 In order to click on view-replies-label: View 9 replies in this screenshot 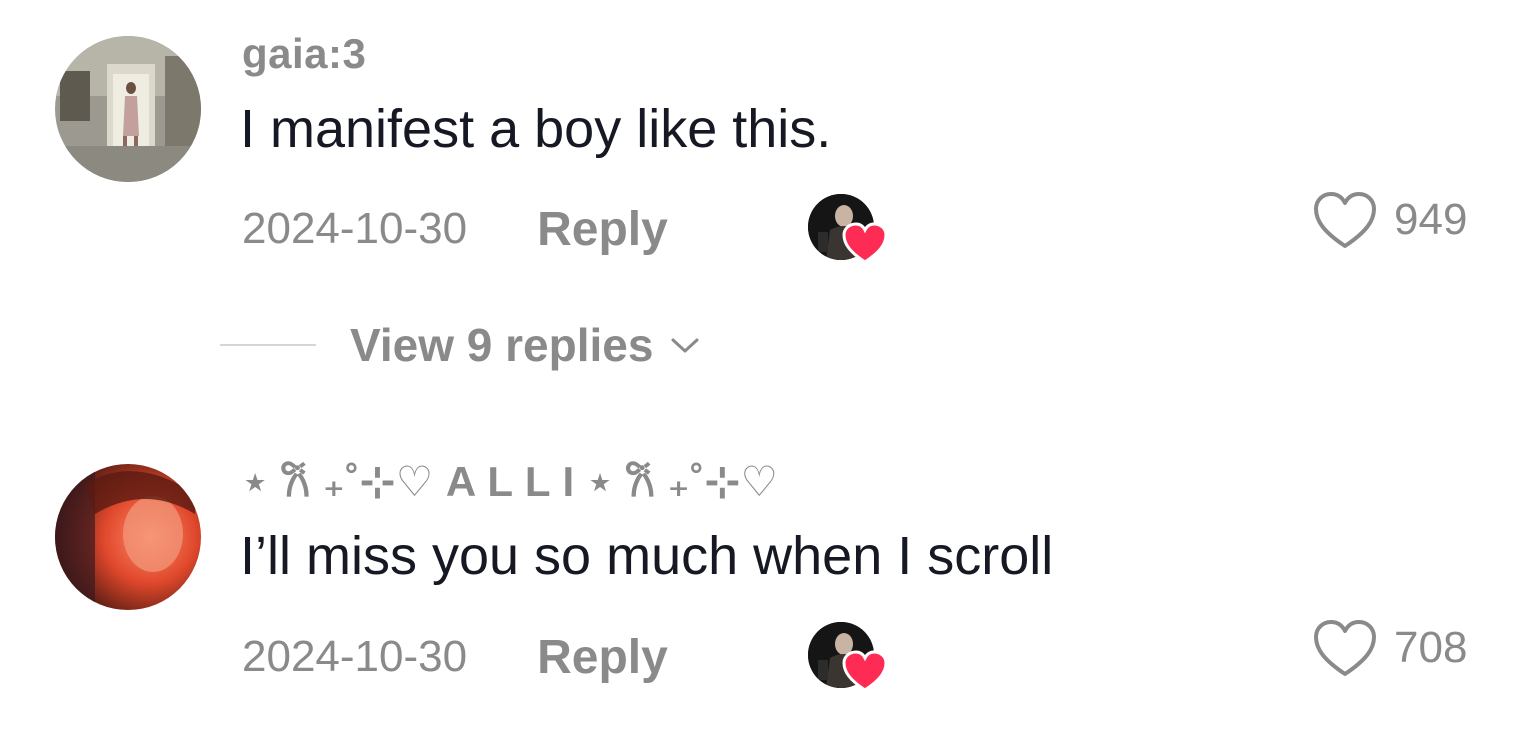, I will do `click(502, 345)`.